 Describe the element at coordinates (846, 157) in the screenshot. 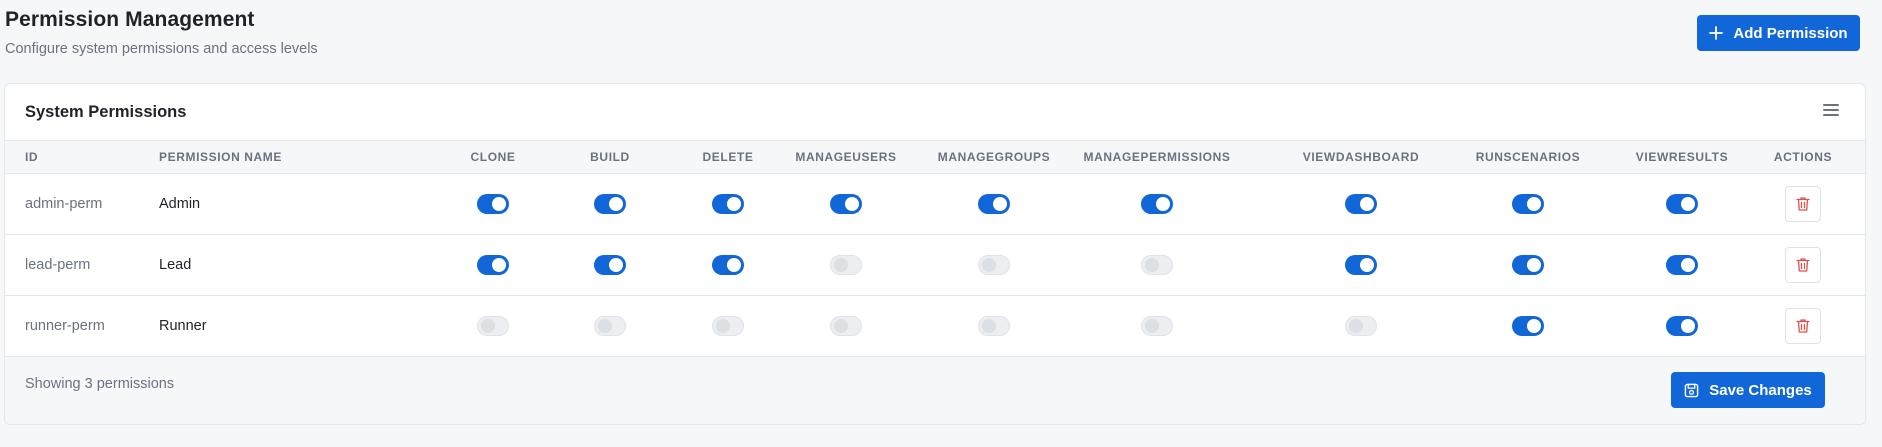

I see `column-header: MANAGEUSERS` at that location.